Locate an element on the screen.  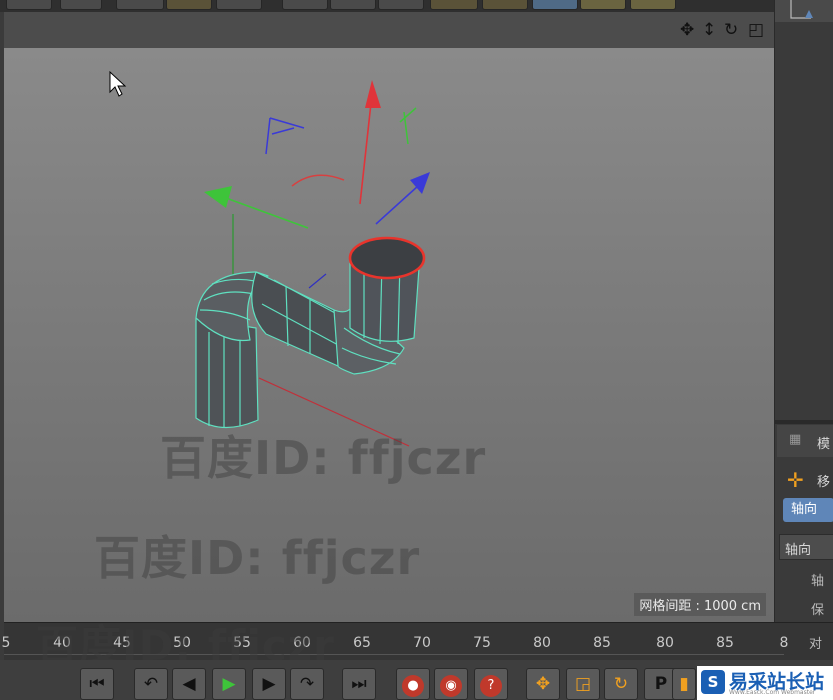
logo-subtext: Www.Easck.Com Webmaster is located at coordinates (772, 692).